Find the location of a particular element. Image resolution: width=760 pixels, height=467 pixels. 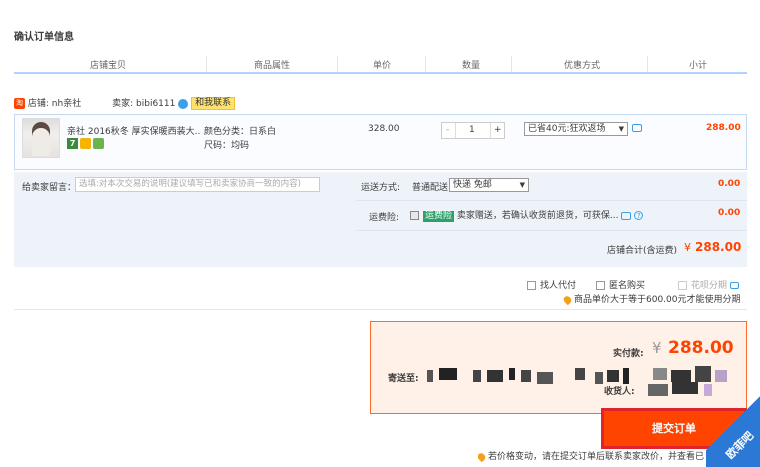

insurance-row: 运费险 卖家赠送，若确认收货前退货，可获保... ? is located at coordinates (527, 215).